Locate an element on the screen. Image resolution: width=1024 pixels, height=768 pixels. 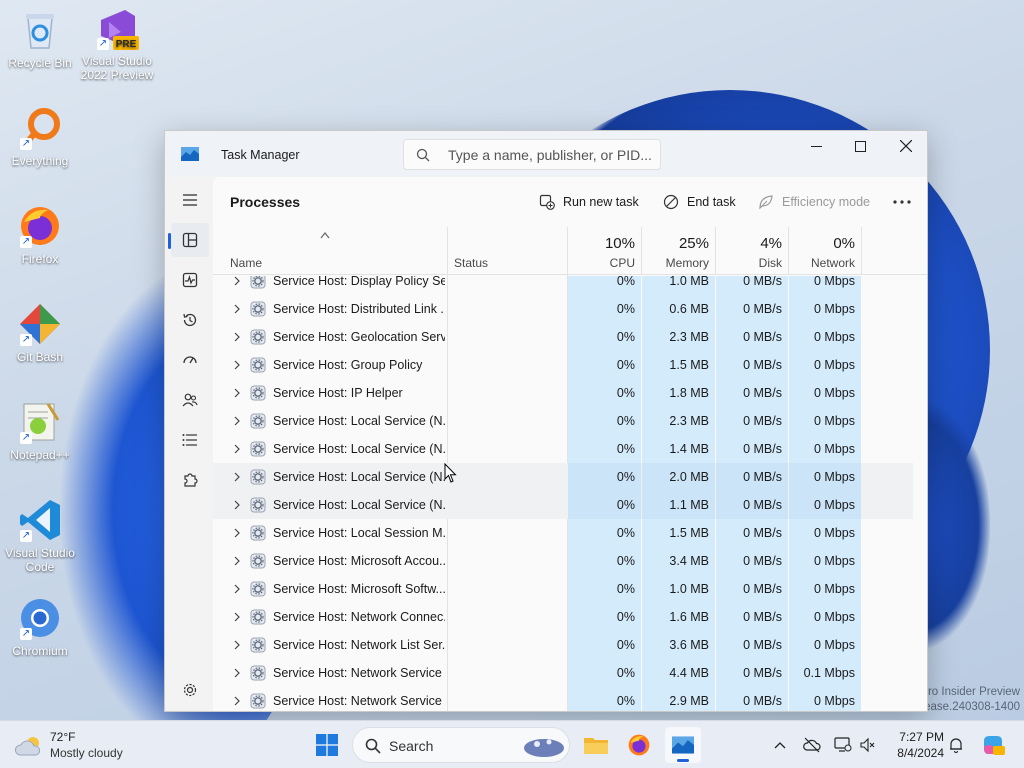
nav-users is located at coordinates (190, 400).